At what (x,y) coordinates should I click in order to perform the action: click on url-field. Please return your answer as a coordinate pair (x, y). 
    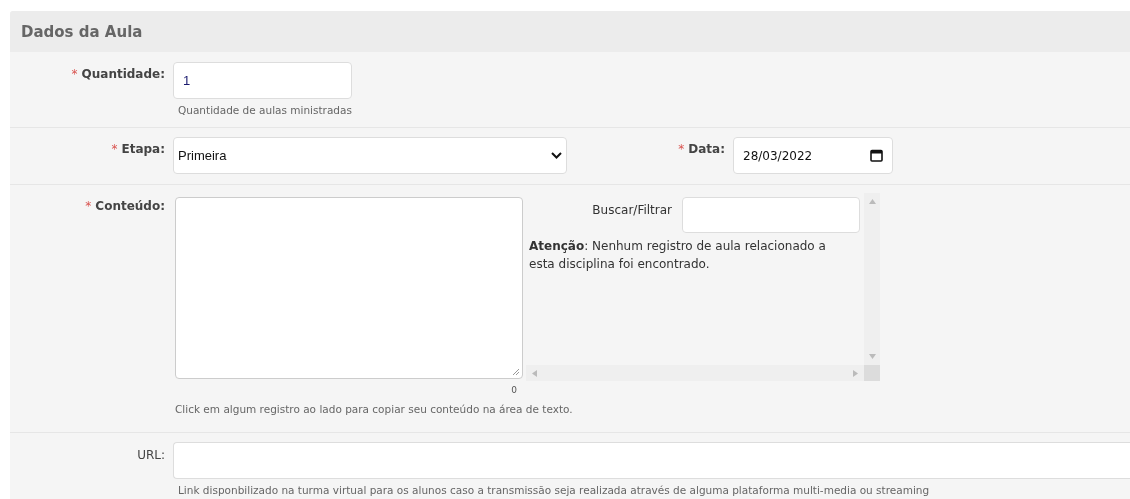
    Looking at the image, I should click on (651, 460).